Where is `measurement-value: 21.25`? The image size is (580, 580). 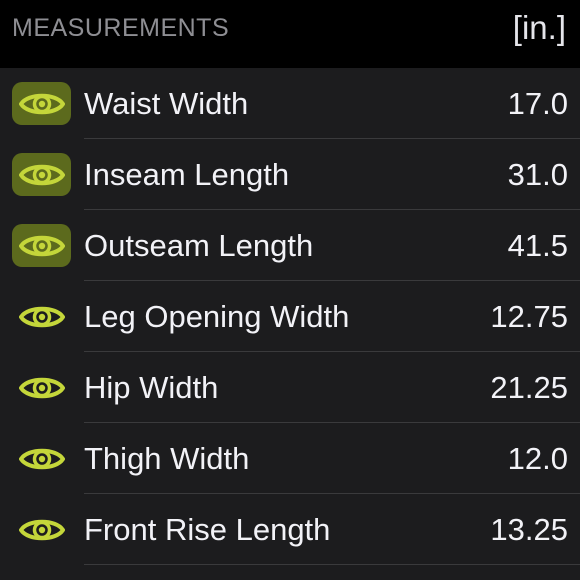
measurement-value: 21.25 is located at coordinates (529, 387).